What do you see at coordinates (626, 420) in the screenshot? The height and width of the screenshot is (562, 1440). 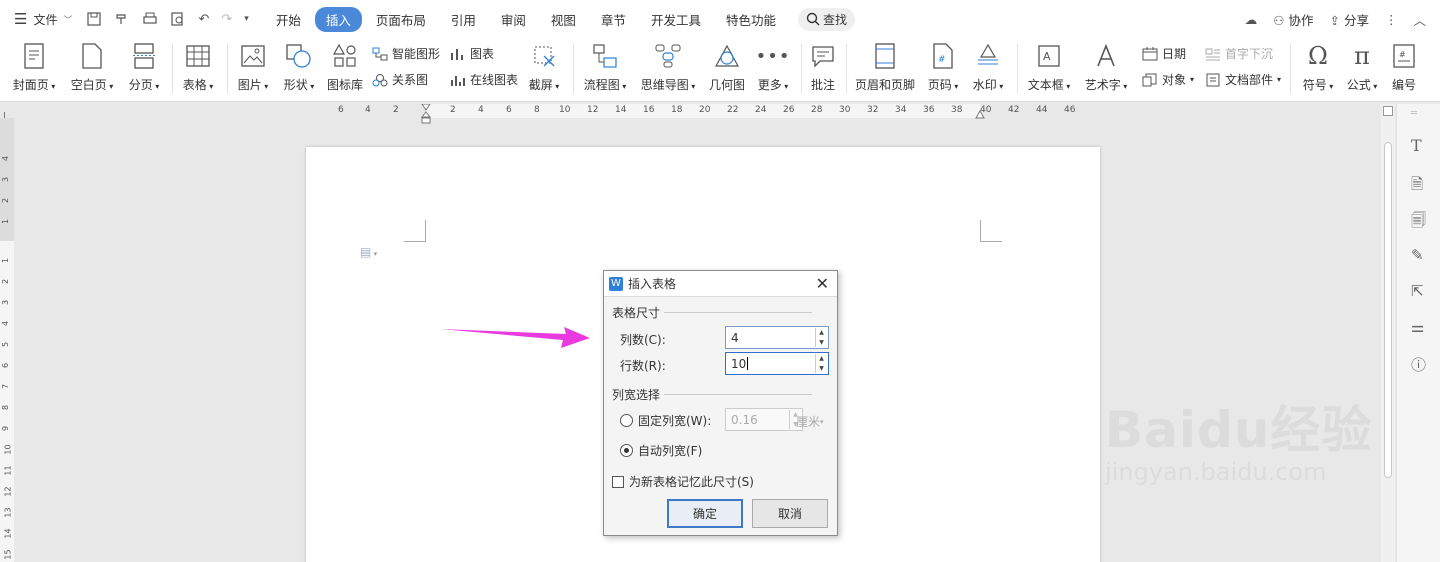 I see `radio-unchecked` at bounding box center [626, 420].